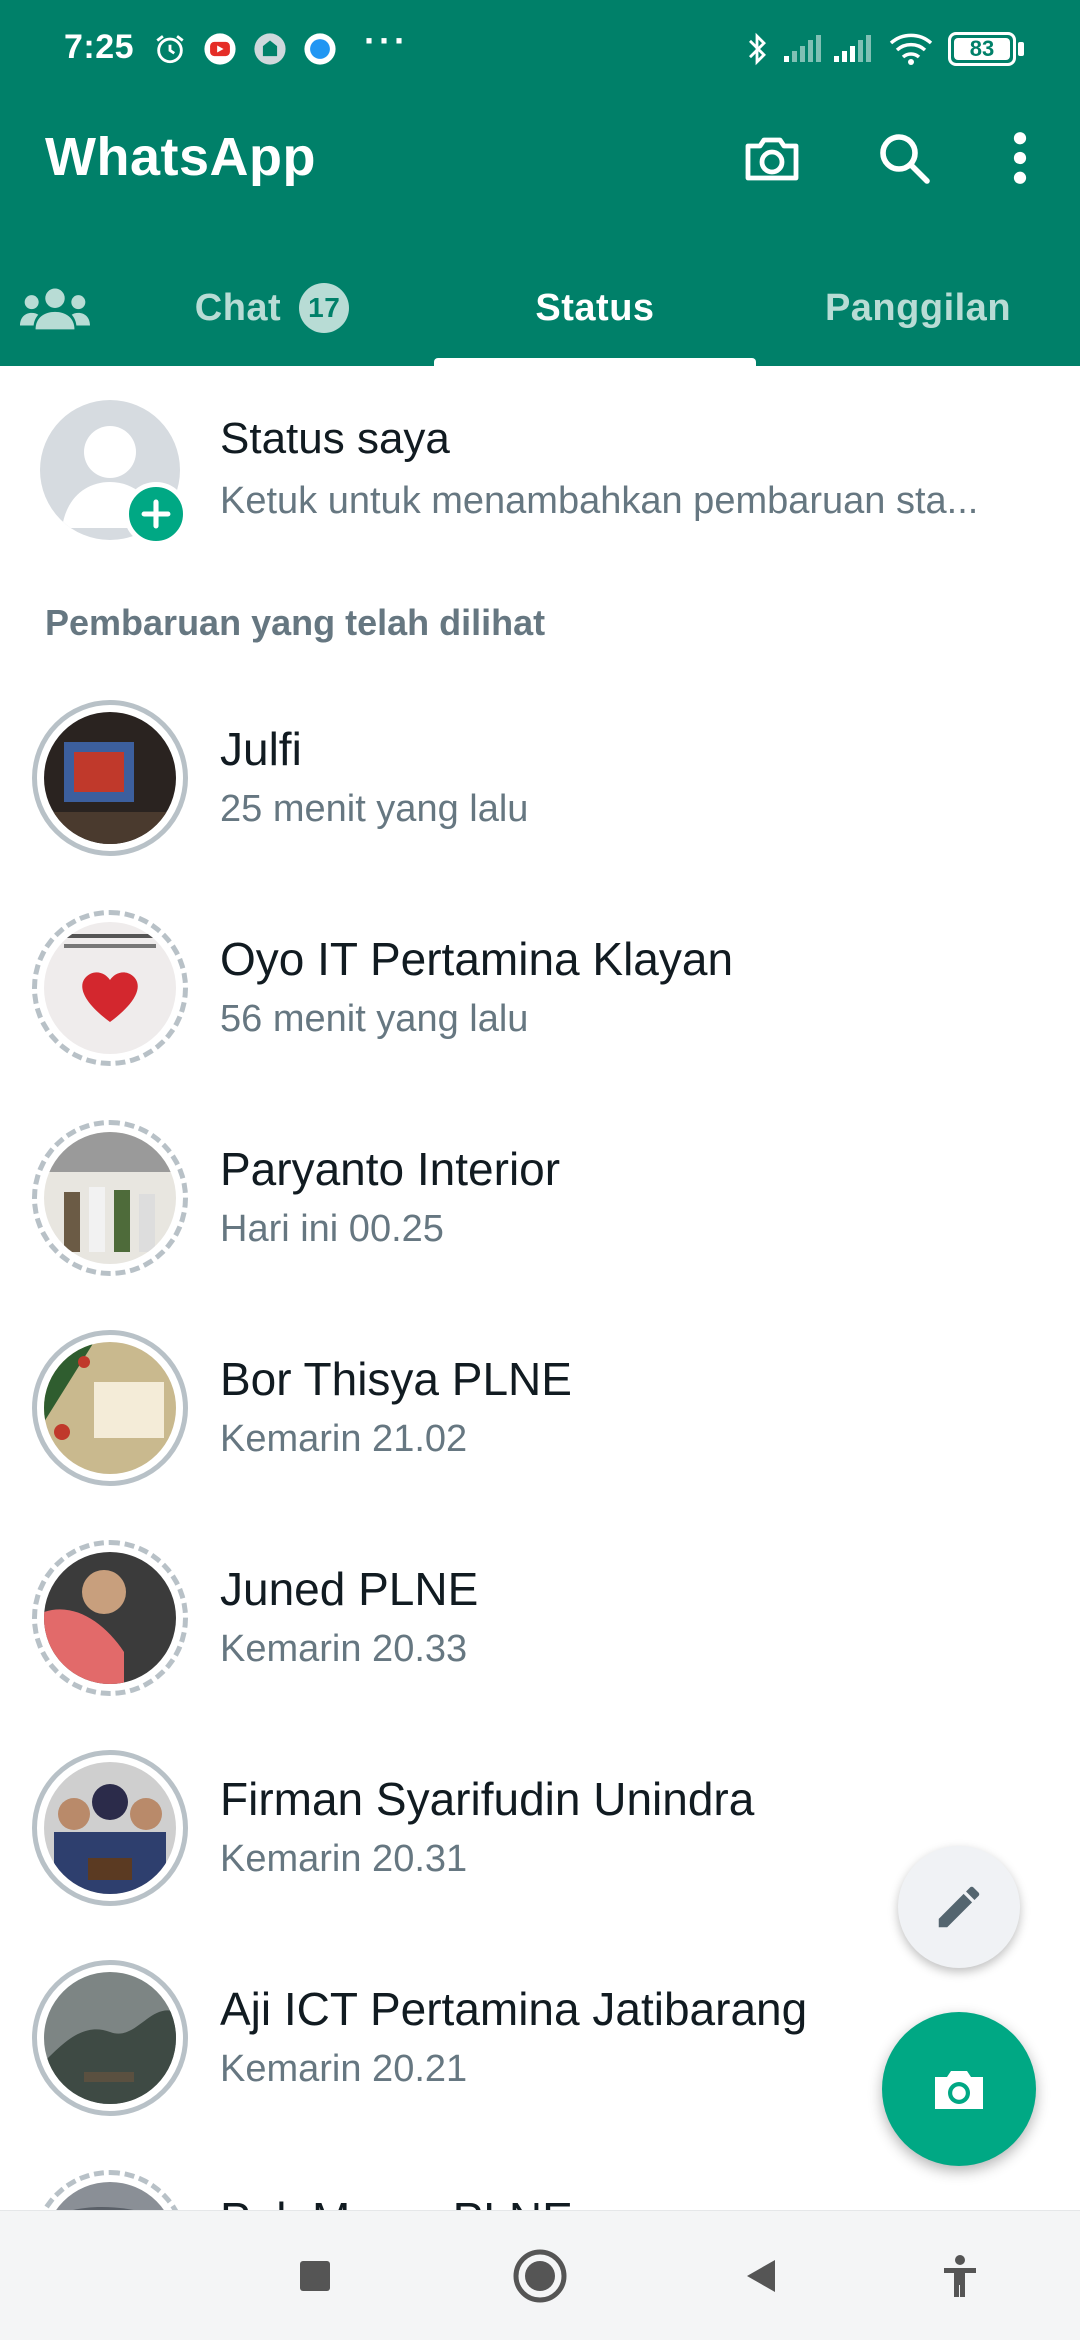 The width and height of the screenshot is (1080, 2340). What do you see at coordinates (295, 622) in the screenshot?
I see `section-label-viewed: Pembaruan yang telah dilihat` at bounding box center [295, 622].